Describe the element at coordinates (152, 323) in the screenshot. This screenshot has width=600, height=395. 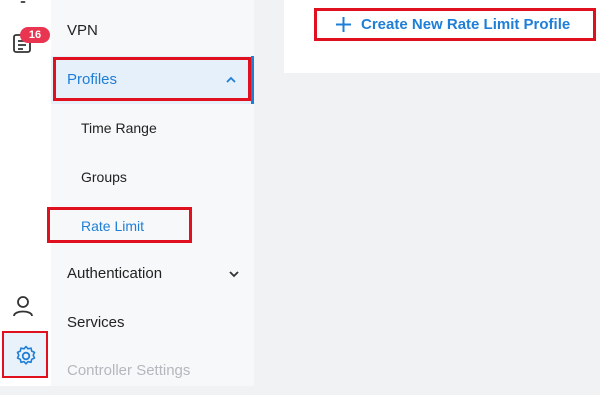
I see `menu-item-services: Services` at that location.